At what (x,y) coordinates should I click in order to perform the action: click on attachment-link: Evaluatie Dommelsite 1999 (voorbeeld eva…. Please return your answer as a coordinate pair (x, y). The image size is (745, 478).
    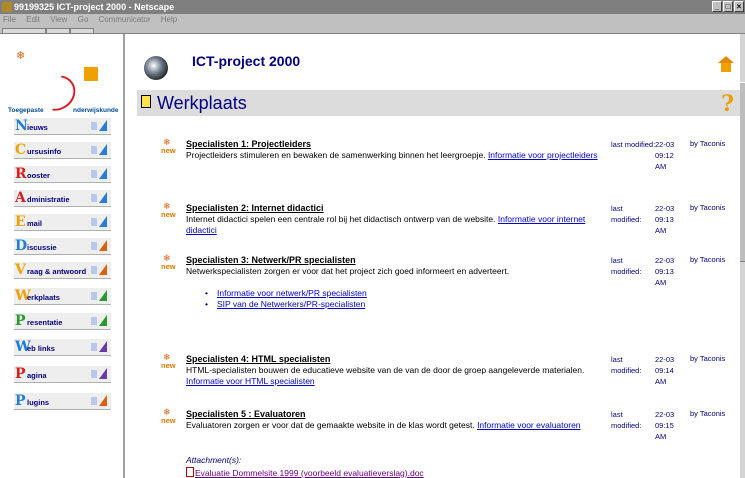
    Looking at the image, I should click on (305, 472).